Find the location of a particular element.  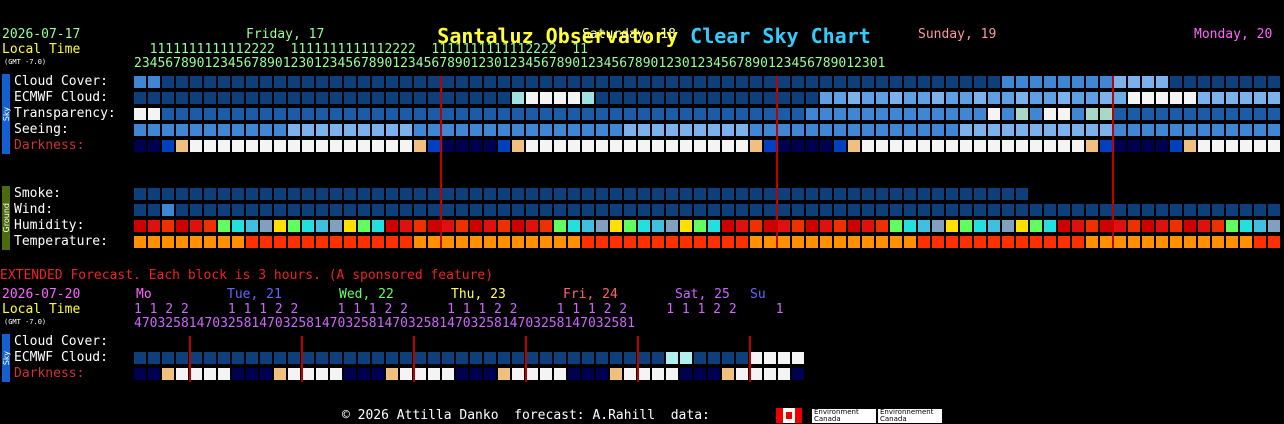

ext-midnight-line is located at coordinates (526, 359).